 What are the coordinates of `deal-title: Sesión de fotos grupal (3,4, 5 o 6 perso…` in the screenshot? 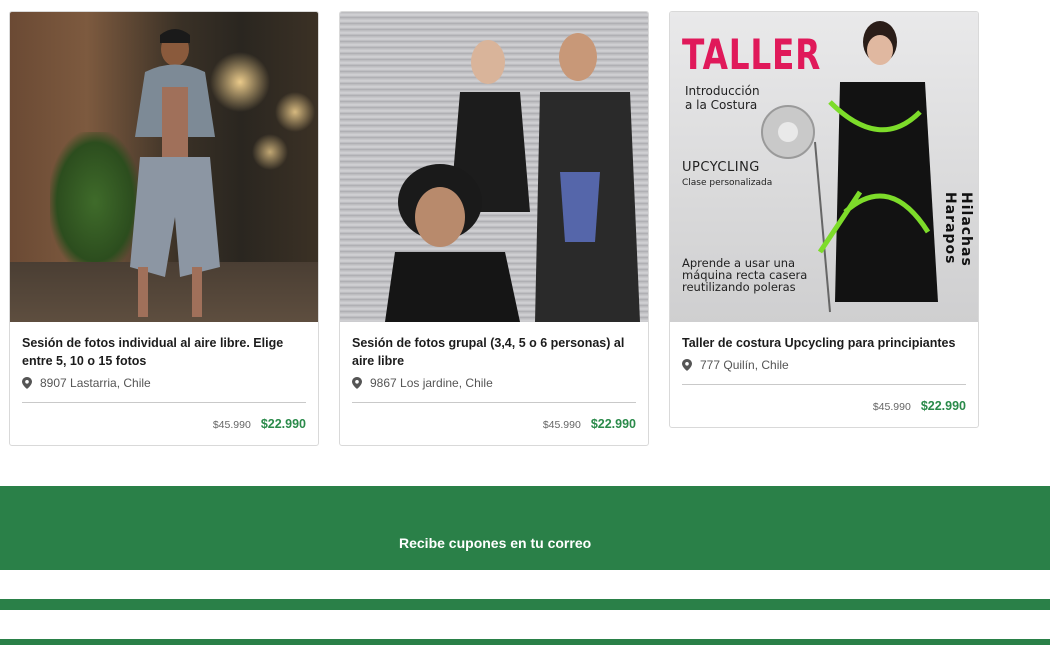 It's located at (494, 352).